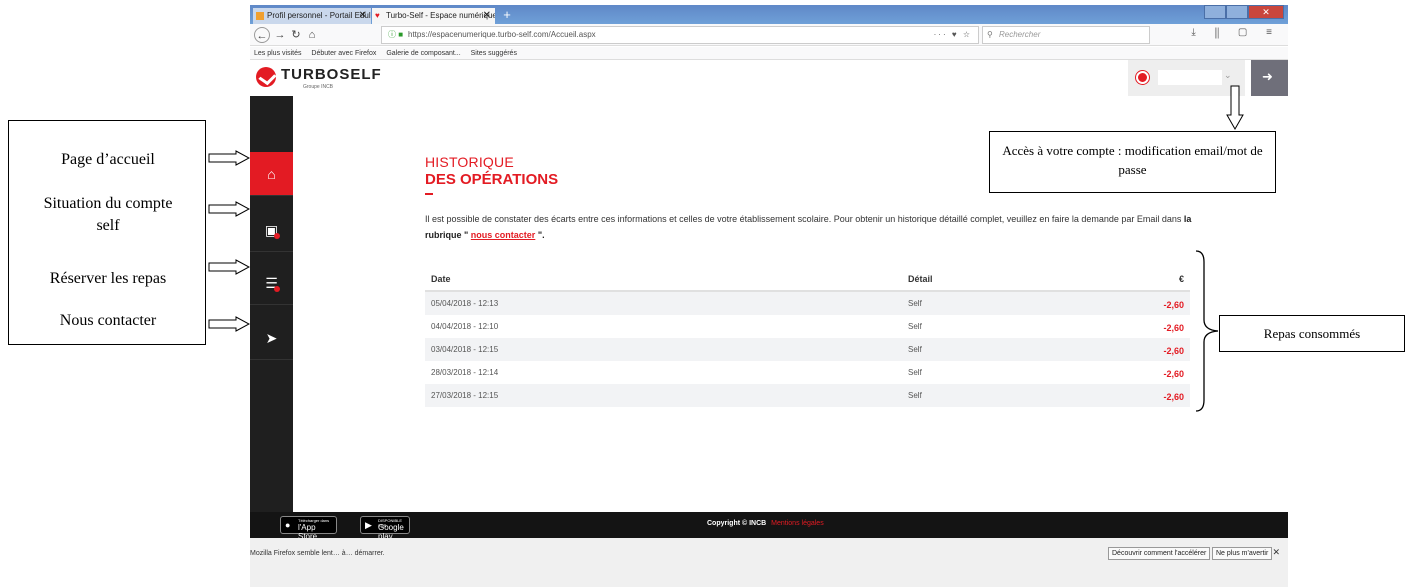  I want to click on row-date: 05/04/2018 - 12:13, so click(465, 303).